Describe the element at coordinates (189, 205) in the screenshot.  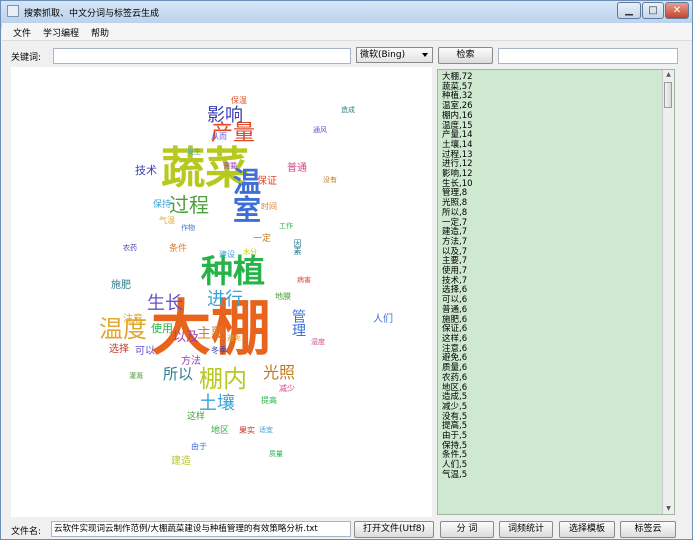
I see `word-cloud-word: 过程` at that location.